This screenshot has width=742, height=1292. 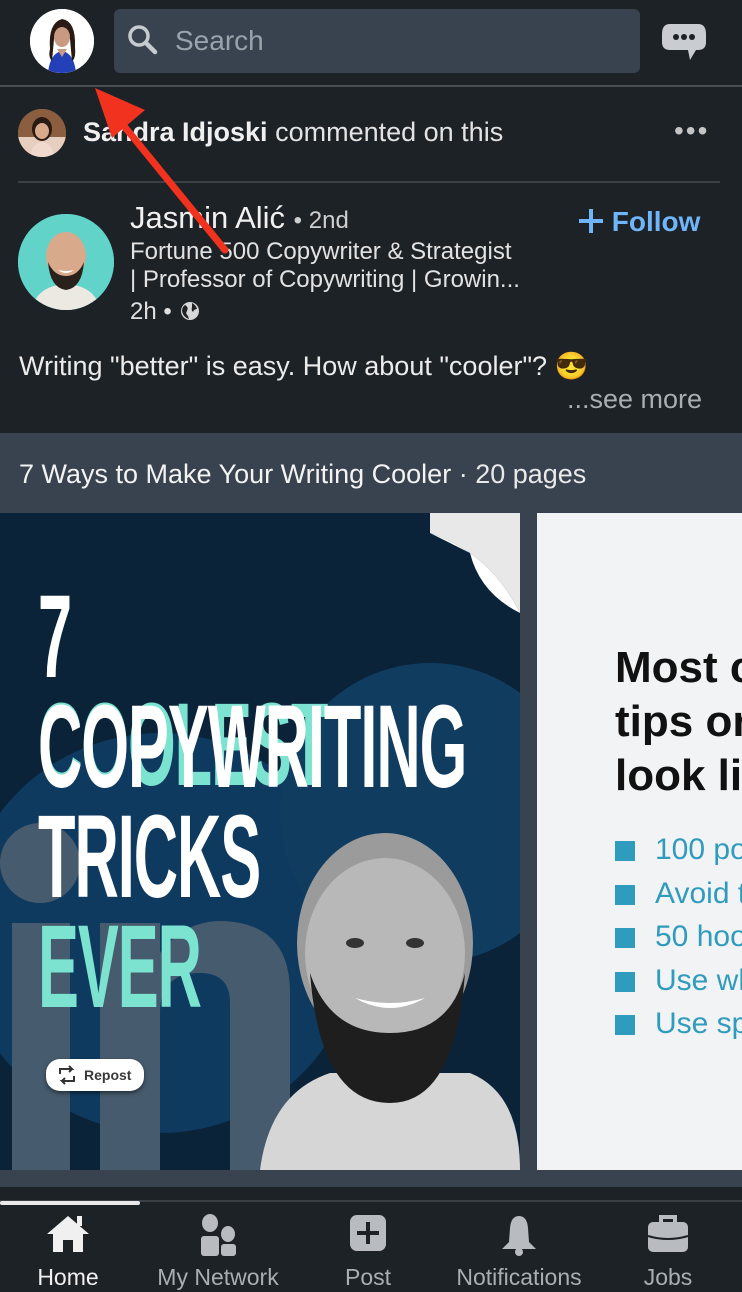 I want to click on commenter-name: Sandra Idjoski, so click(x=175, y=132).